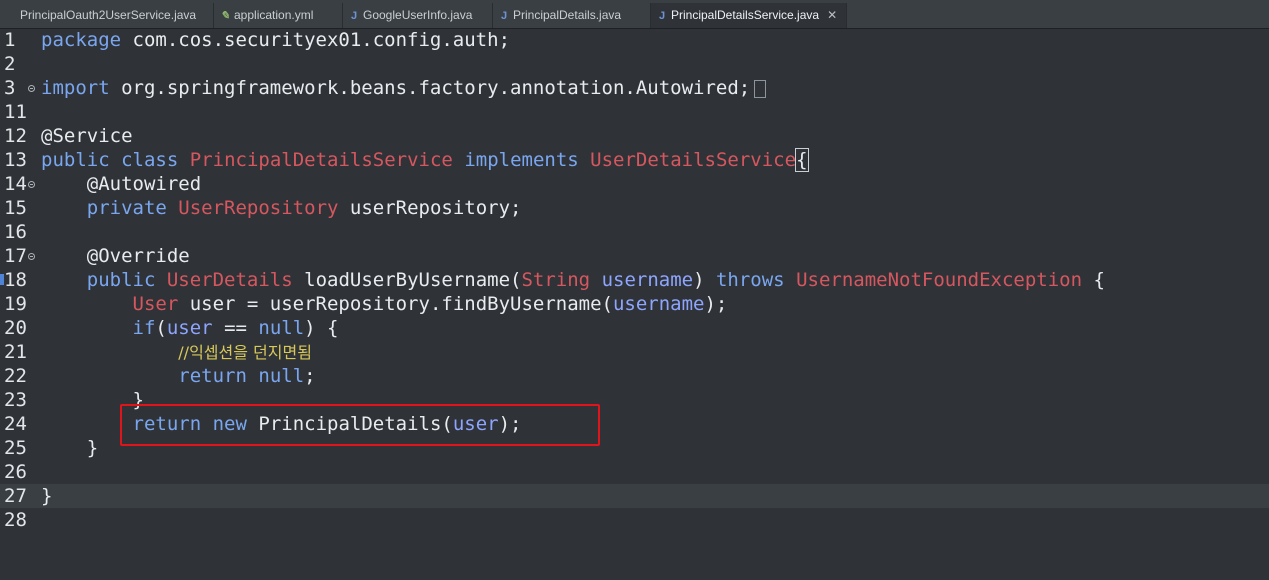 Image resolution: width=1269 pixels, height=580 pixels. Describe the element at coordinates (15, 424) in the screenshot. I see `line-number: 24` at that location.